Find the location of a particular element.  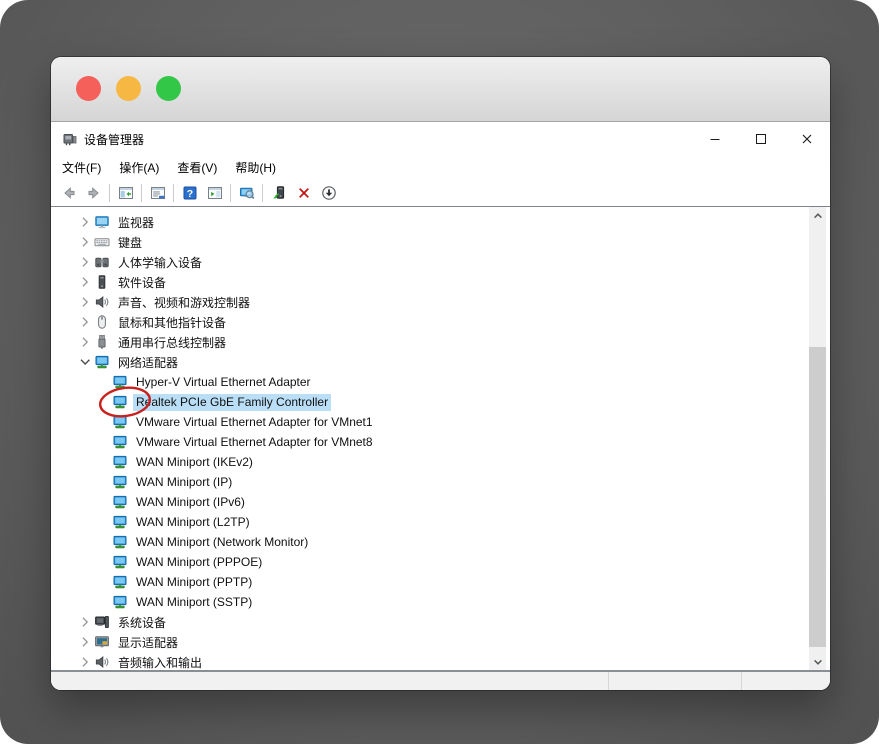

tree-item: 键盘 is located at coordinates (428, 242).